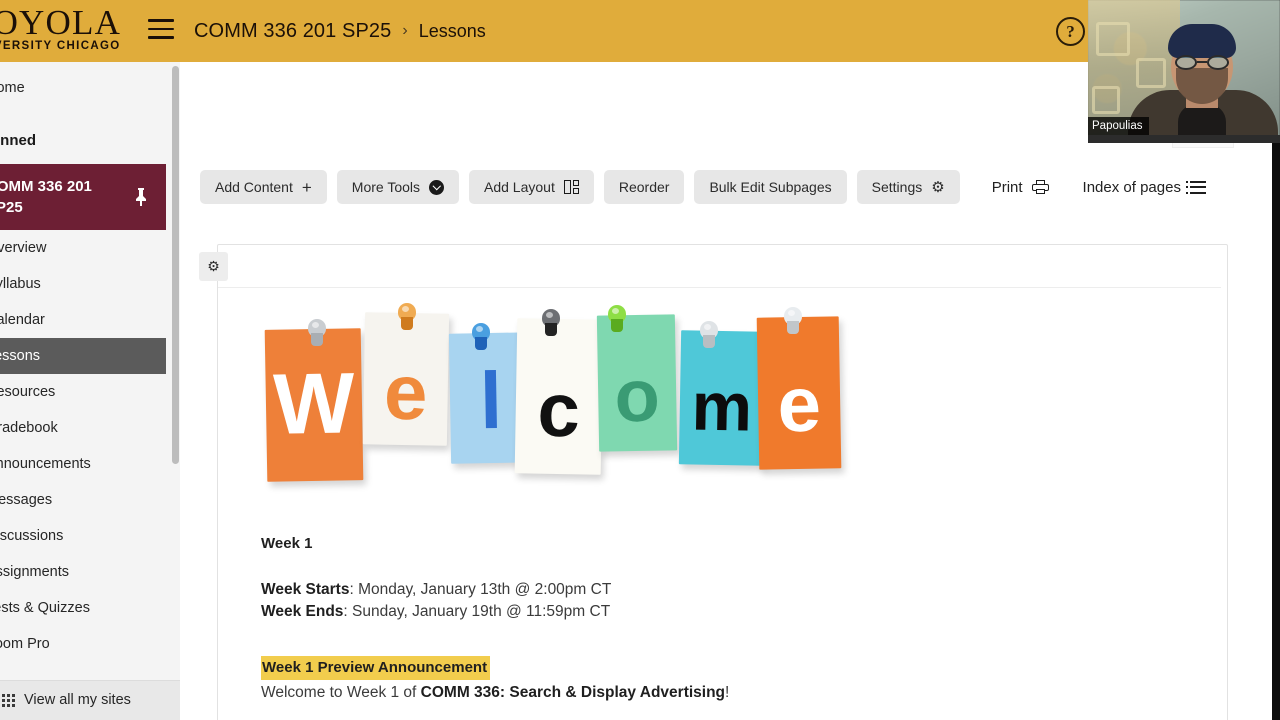  Describe the element at coordinates (1007, 187) in the screenshot. I see `print-label: Print` at that location.